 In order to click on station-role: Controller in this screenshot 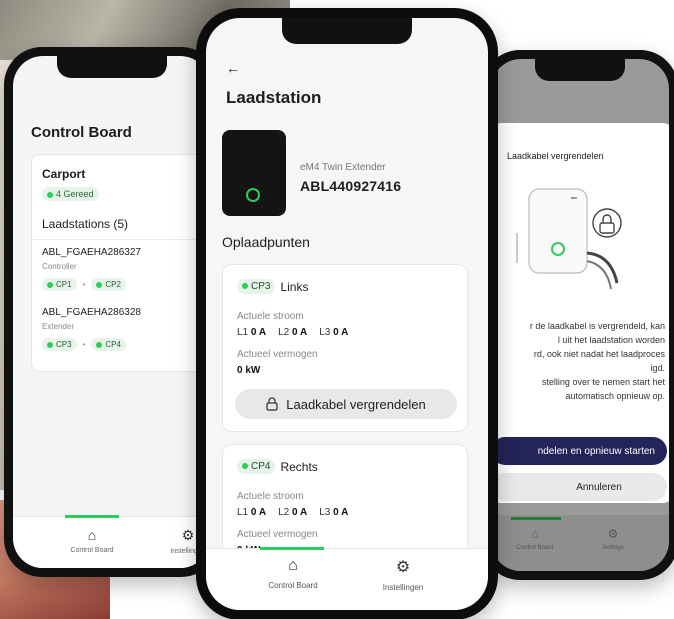, I will do `click(59, 266)`.